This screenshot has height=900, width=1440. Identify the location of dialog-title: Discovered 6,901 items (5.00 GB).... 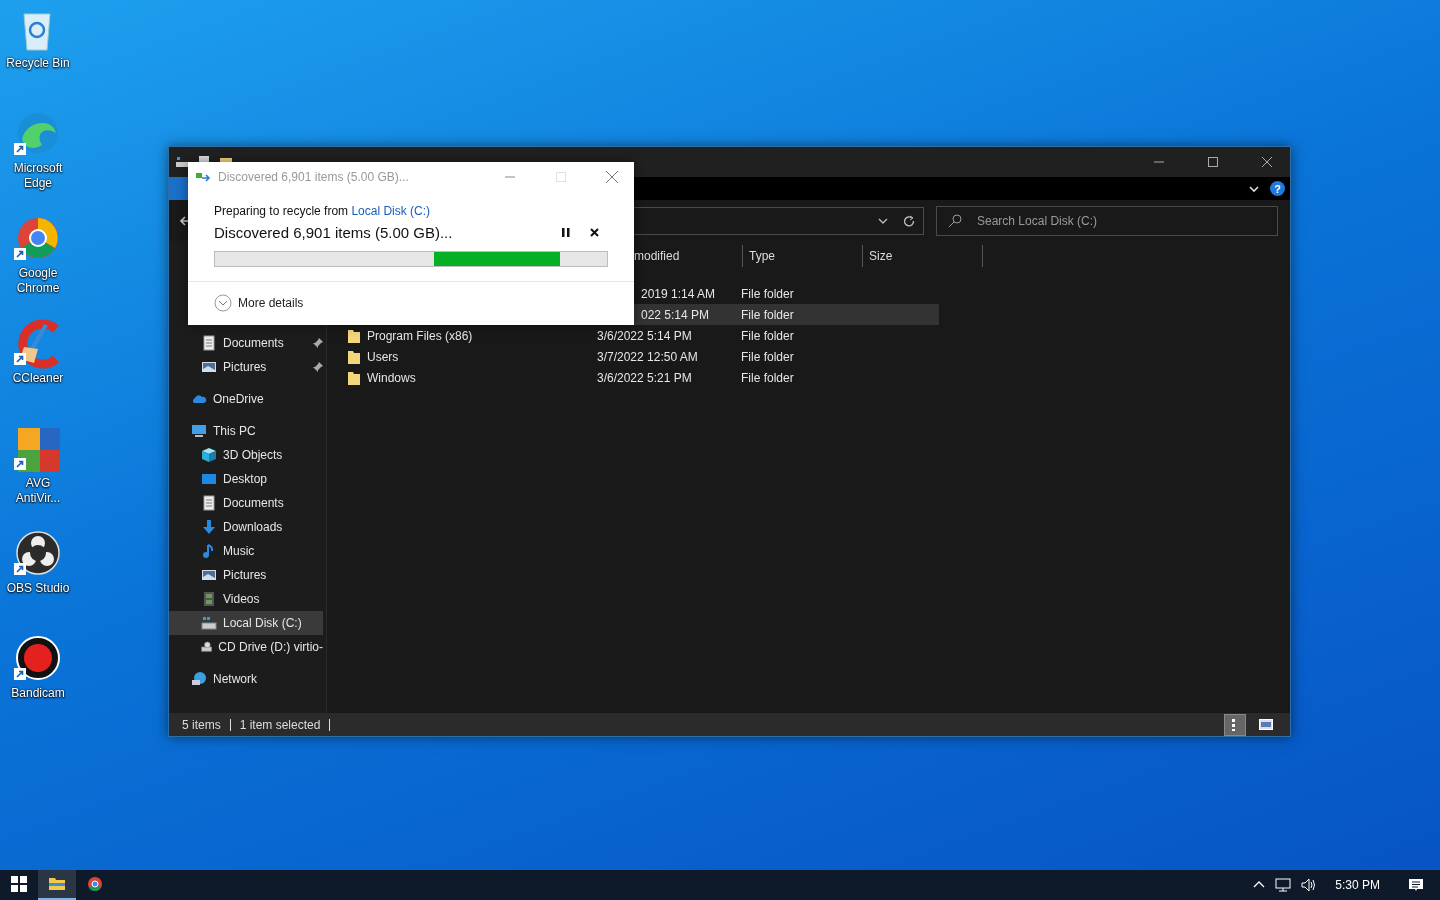
(314, 176).